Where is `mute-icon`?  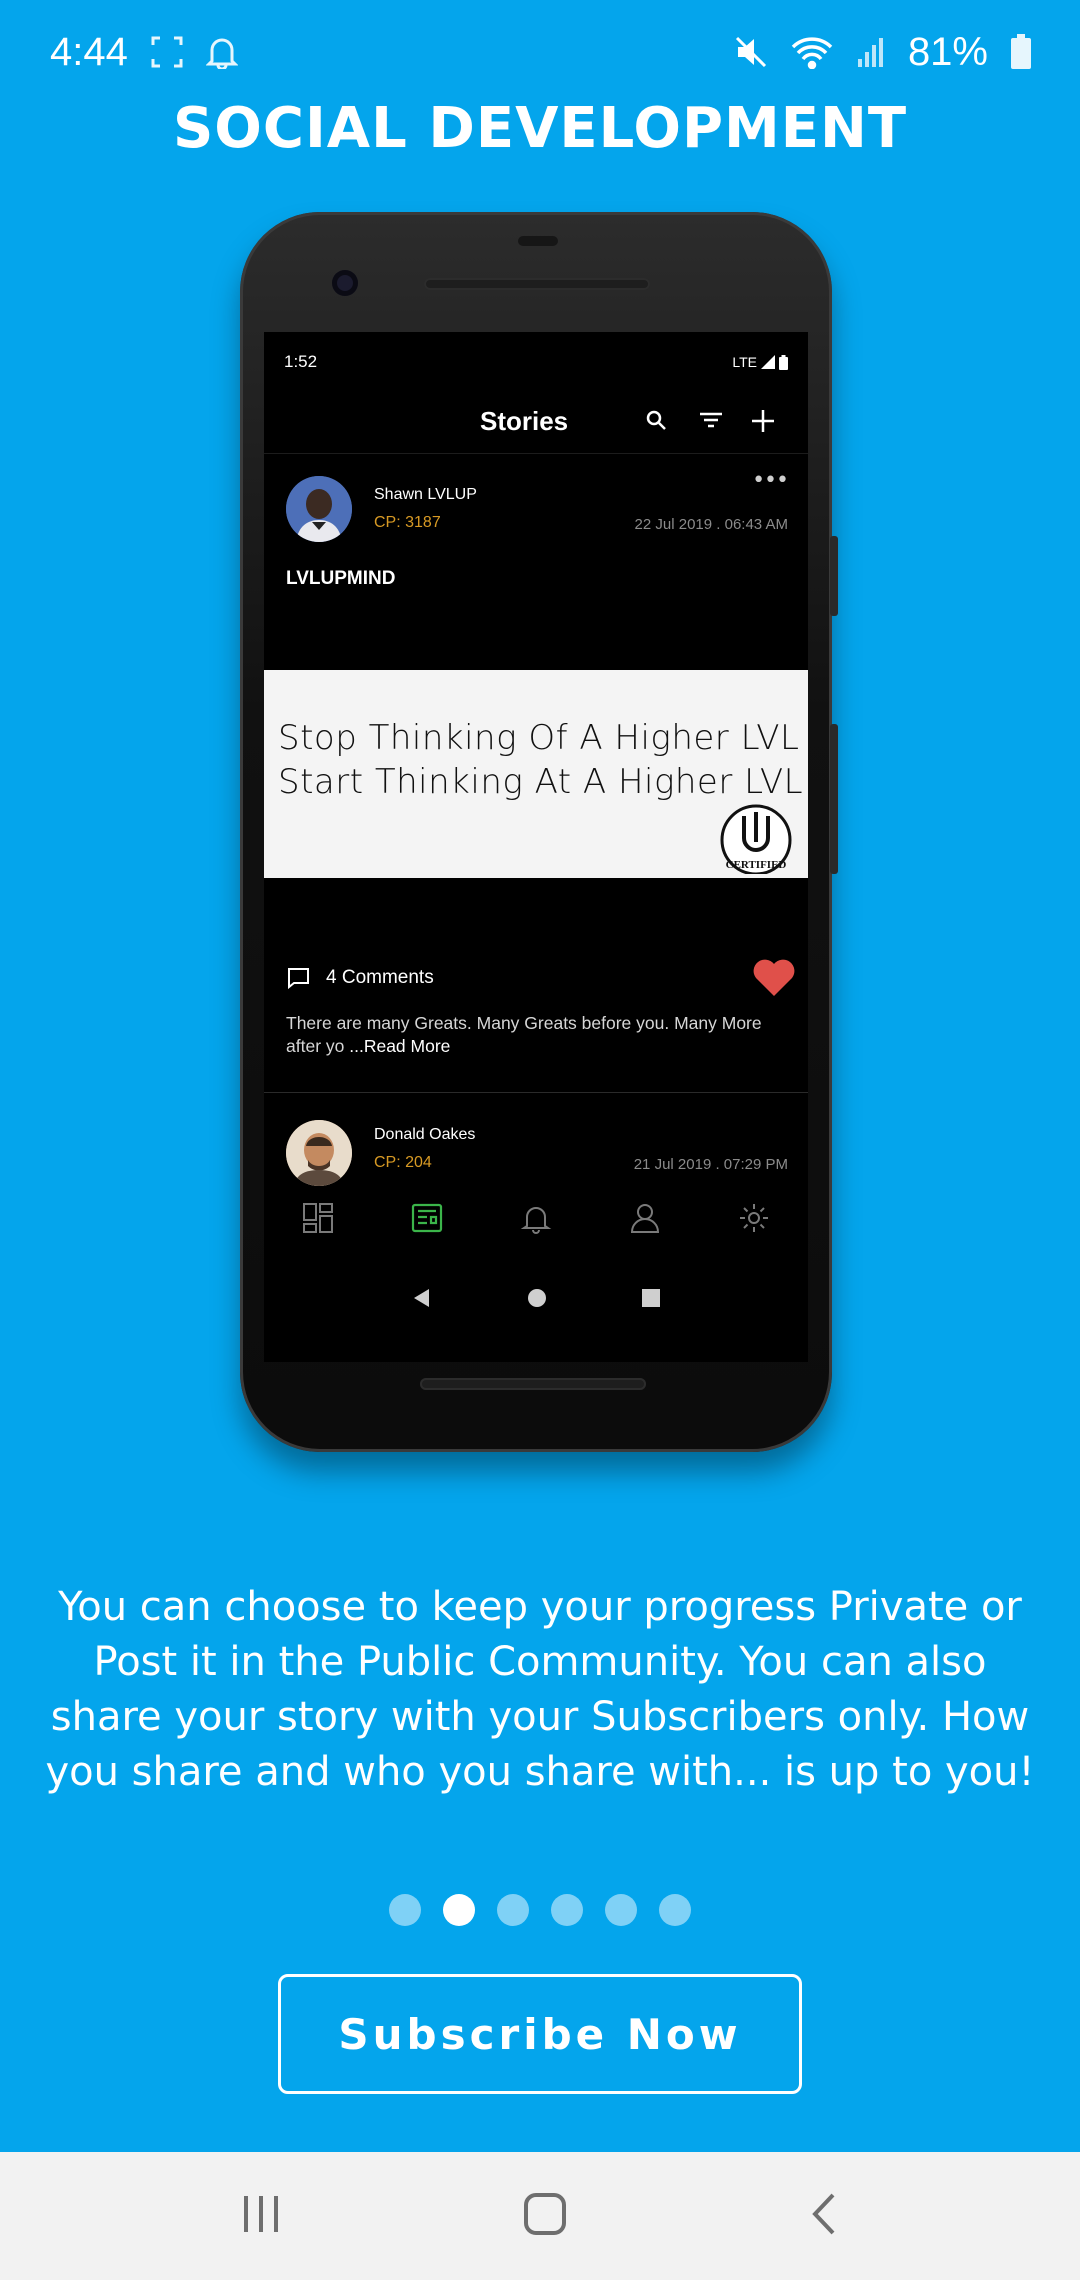 mute-icon is located at coordinates (751, 52).